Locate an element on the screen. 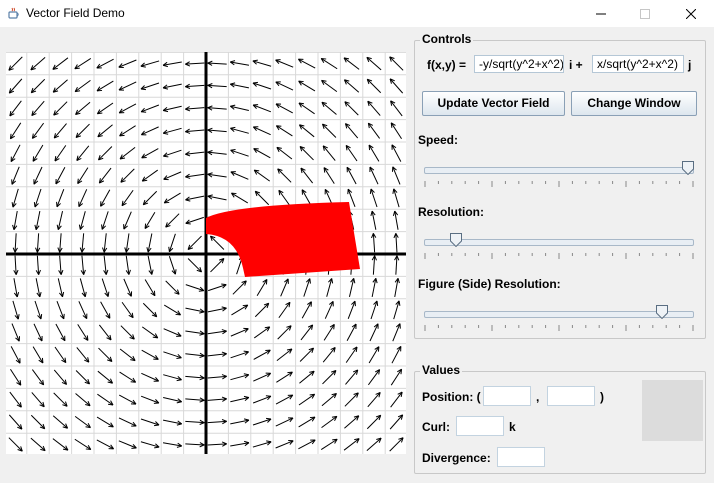  position-x-field is located at coordinates (507, 396).